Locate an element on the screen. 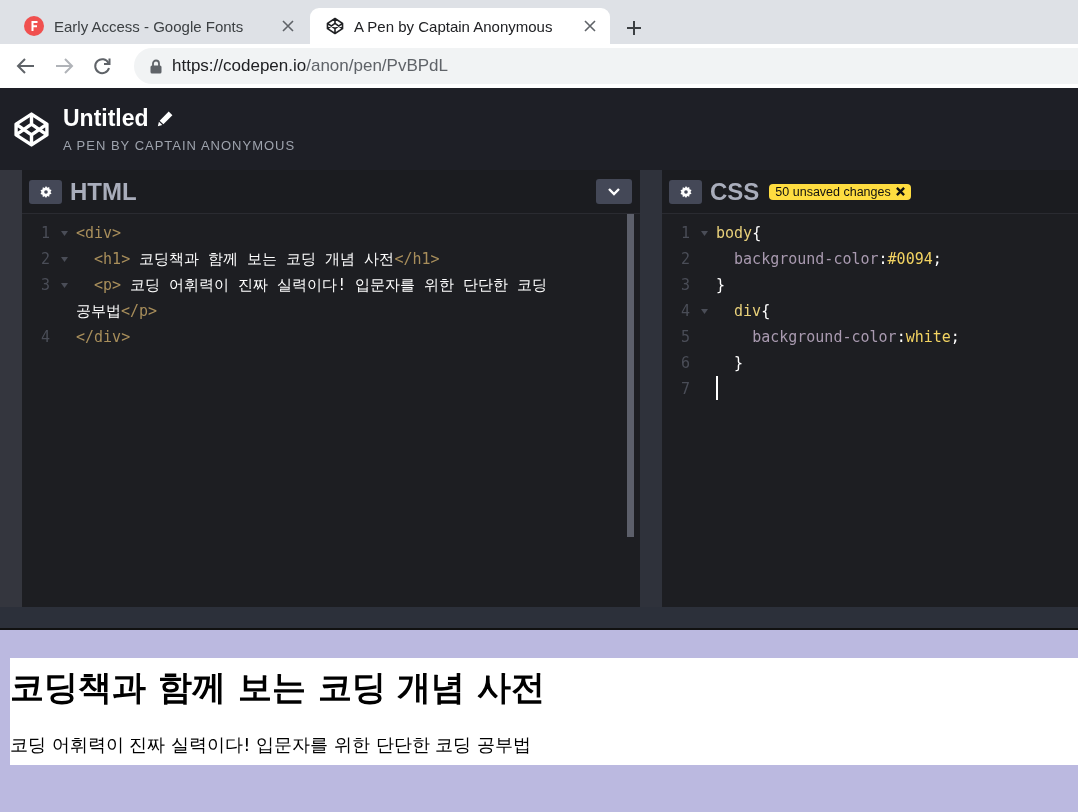 The image size is (1078, 812). address-bar: https://codepen.io/anon/pen/PvBPdL is located at coordinates (606, 66).